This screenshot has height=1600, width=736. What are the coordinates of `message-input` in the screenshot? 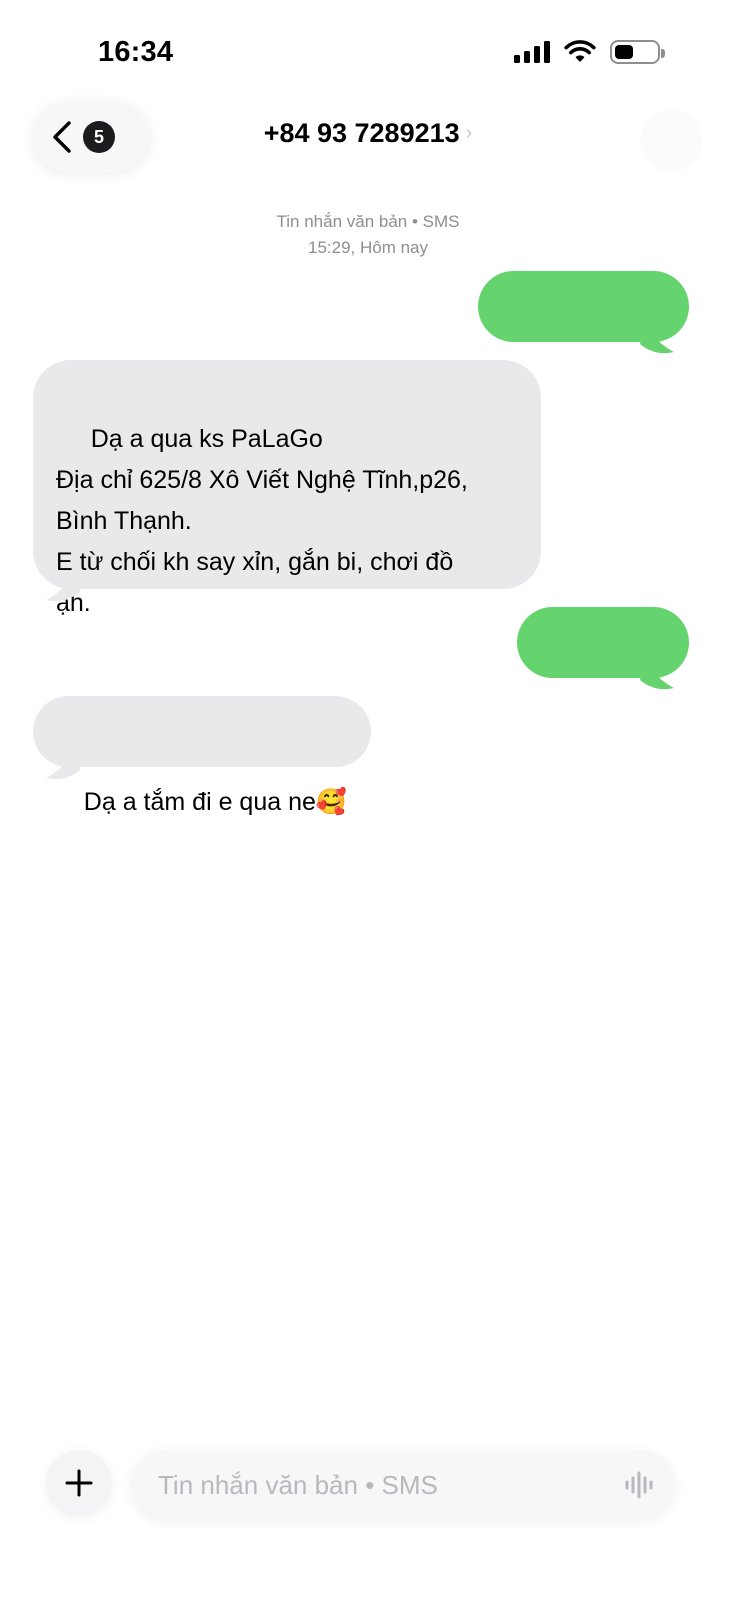 It's located at (378, 1485).